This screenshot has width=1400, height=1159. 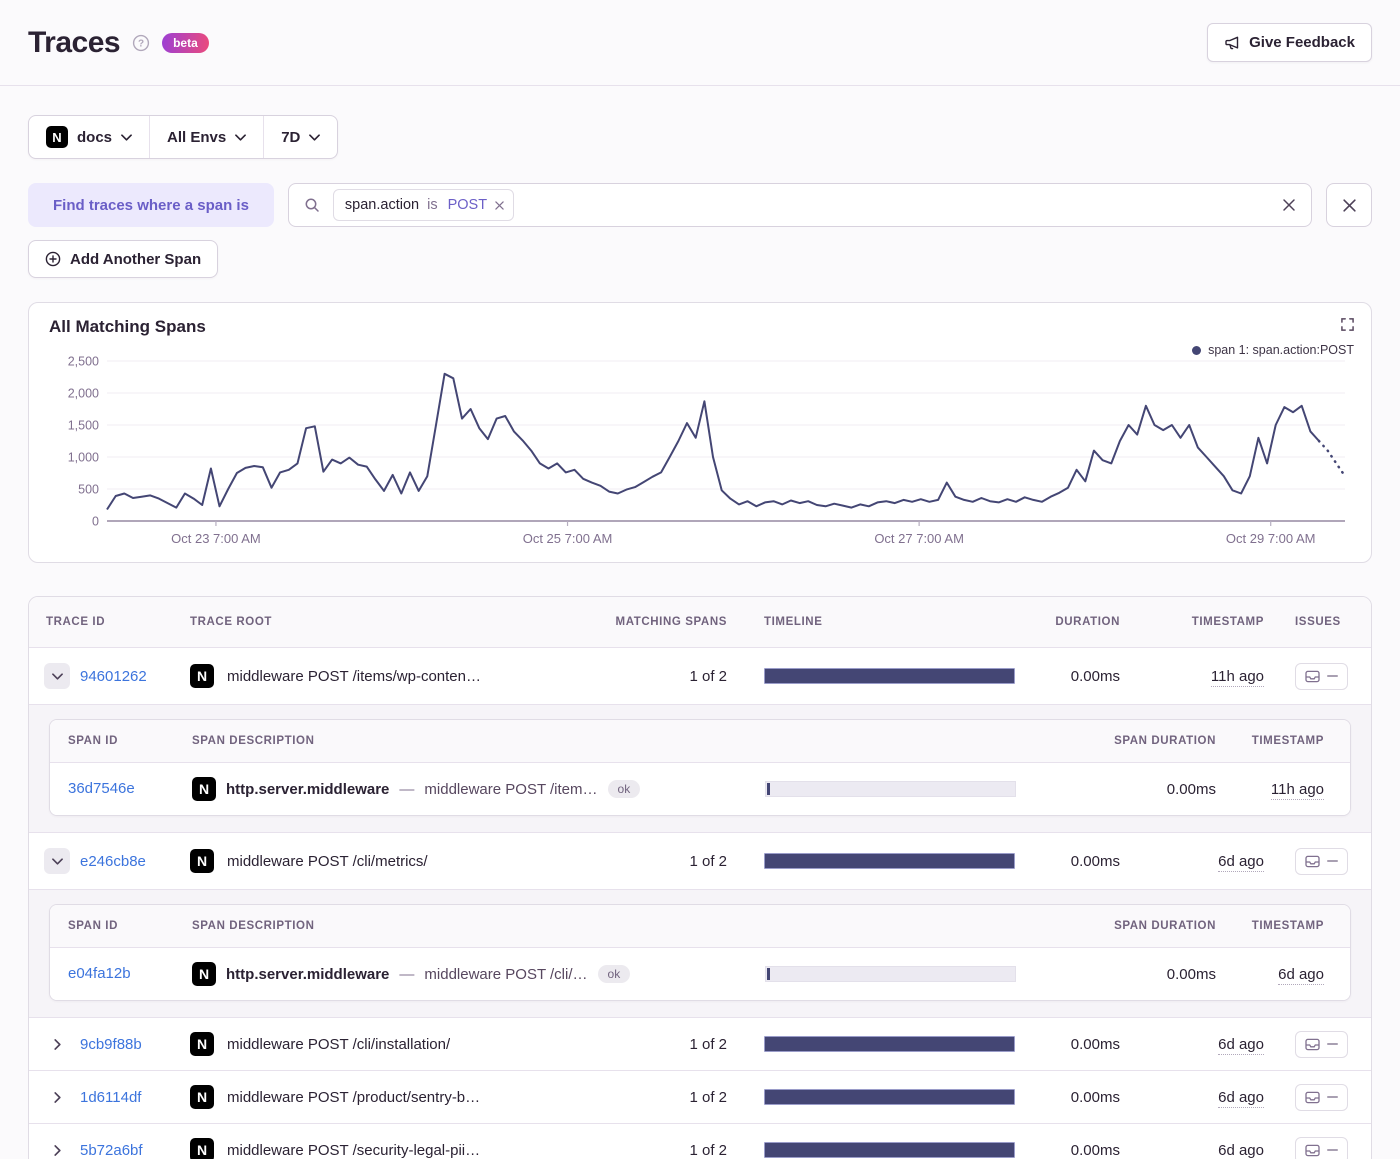 I want to click on column-header-trace-root: TRACE ROOT, so click(x=231, y=622).